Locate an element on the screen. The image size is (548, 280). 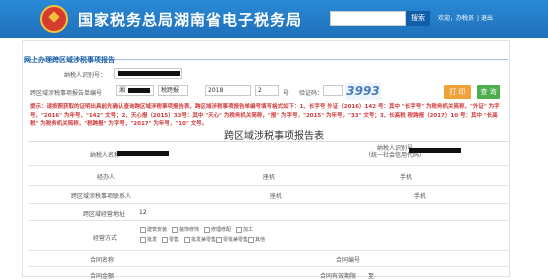
logout-link: 退出 is located at coordinates (487, 18).